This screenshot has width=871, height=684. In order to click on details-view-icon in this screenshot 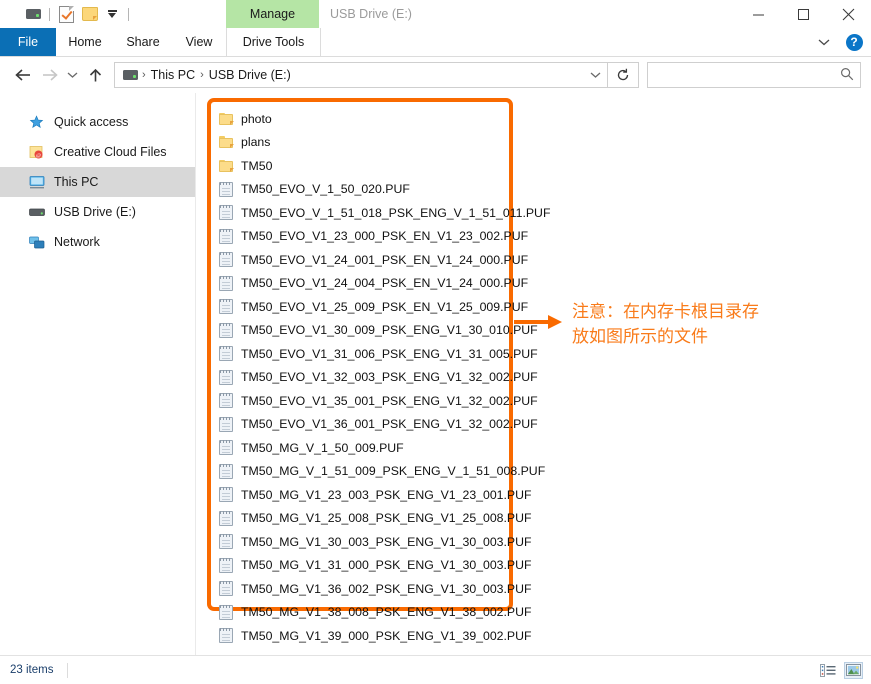, I will do `click(827, 670)`.